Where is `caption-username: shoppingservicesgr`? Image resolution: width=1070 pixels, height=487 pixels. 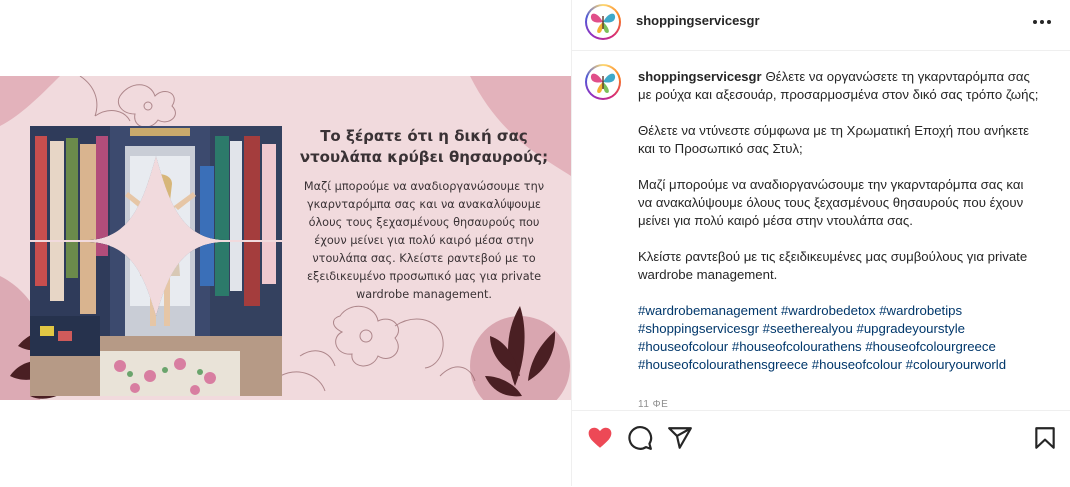
caption-username: shoppingservicesgr is located at coordinates (700, 76).